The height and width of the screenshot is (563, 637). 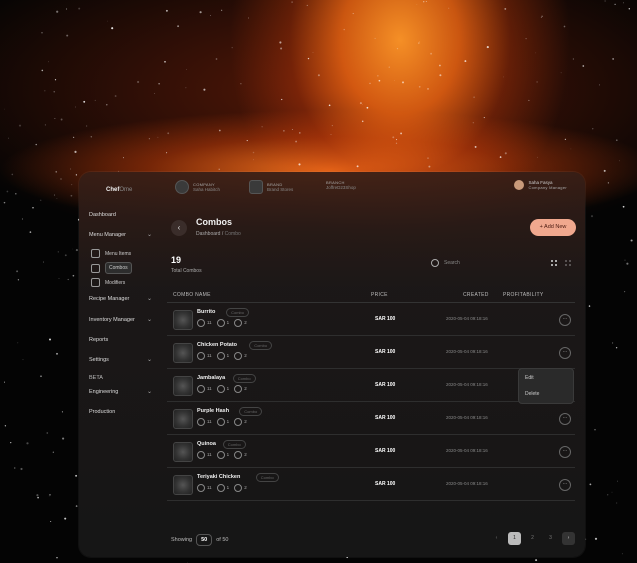 I want to click on sidebar-item-inventory-manager: Inventory Manager, so click(x=112, y=320).